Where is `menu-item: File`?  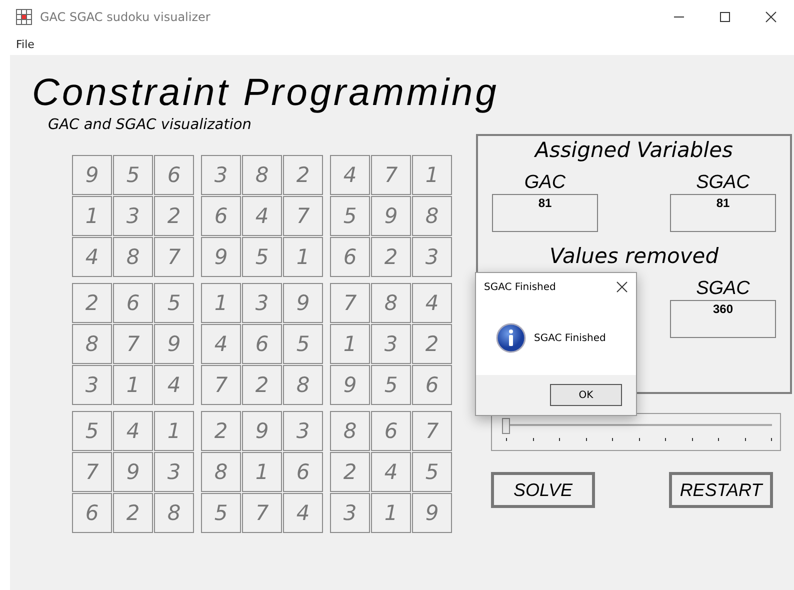 menu-item: File is located at coordinates (25, 44).